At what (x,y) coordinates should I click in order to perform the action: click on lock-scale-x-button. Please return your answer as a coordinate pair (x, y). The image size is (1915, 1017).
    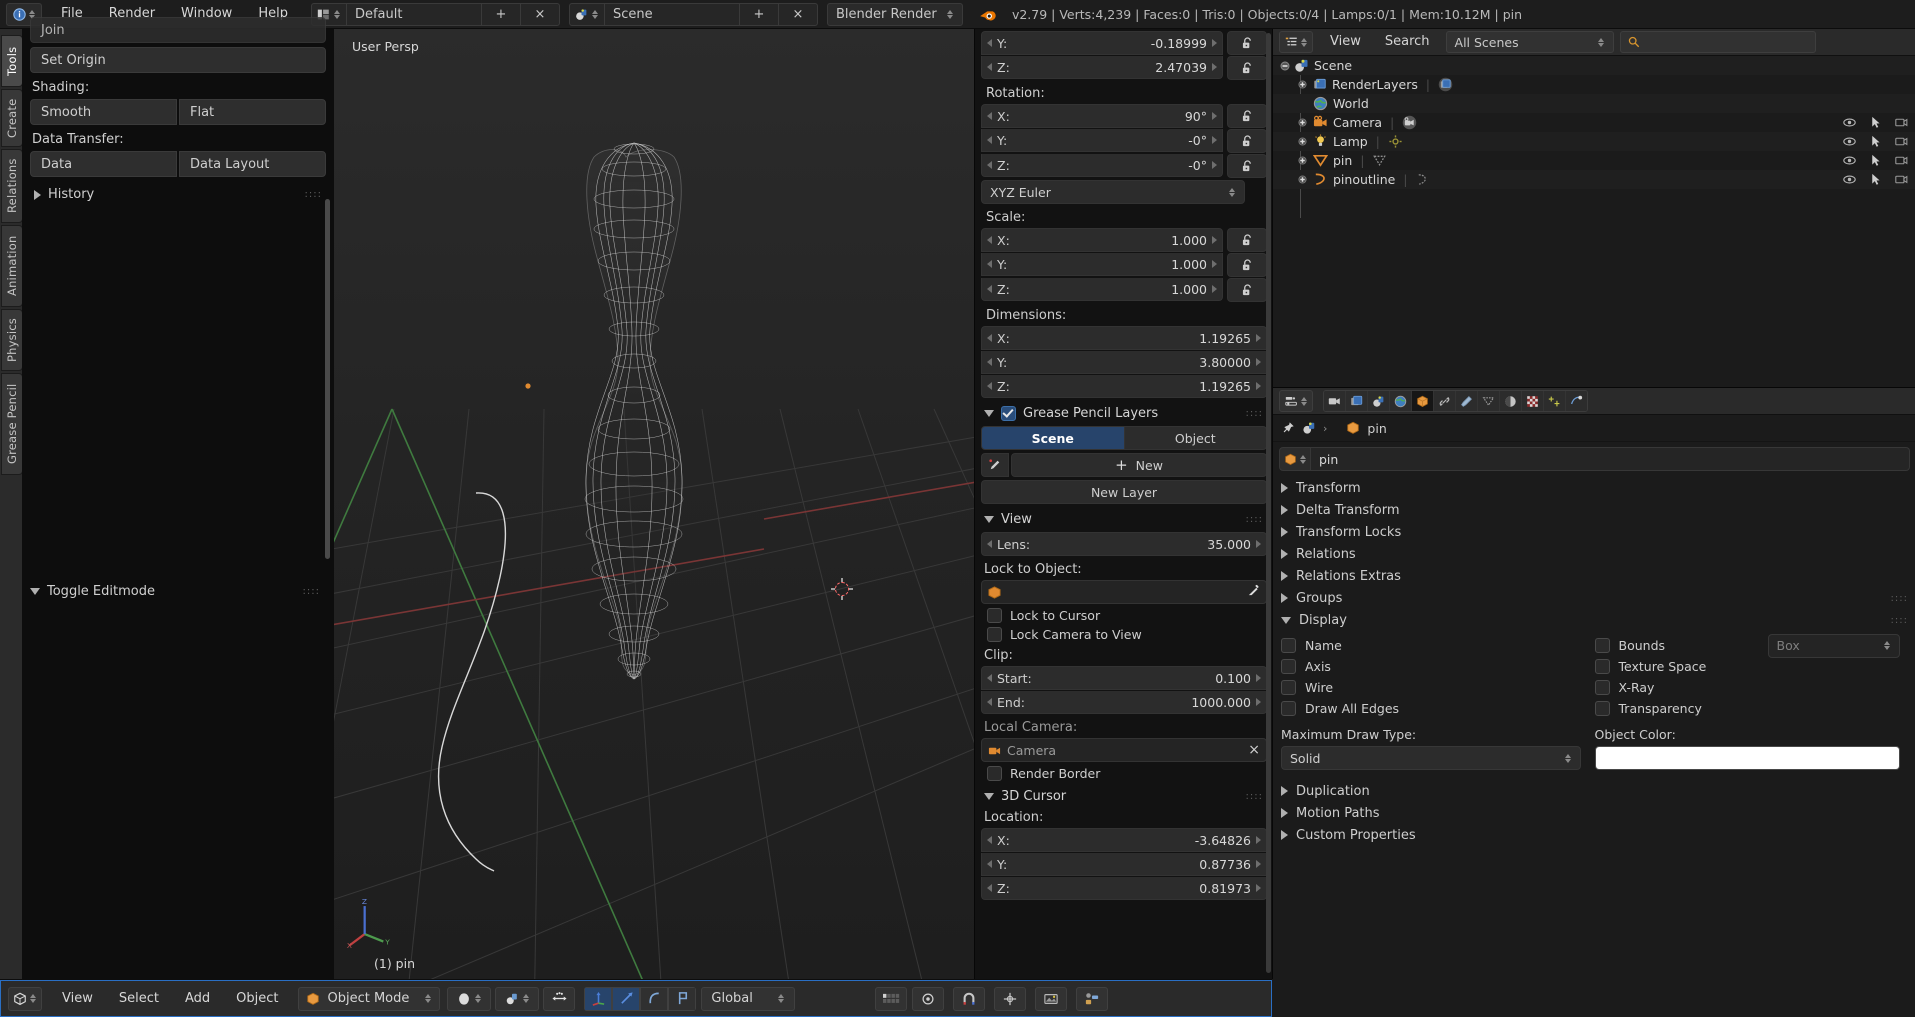
    Looking at the image, I should click on (1247, 240).